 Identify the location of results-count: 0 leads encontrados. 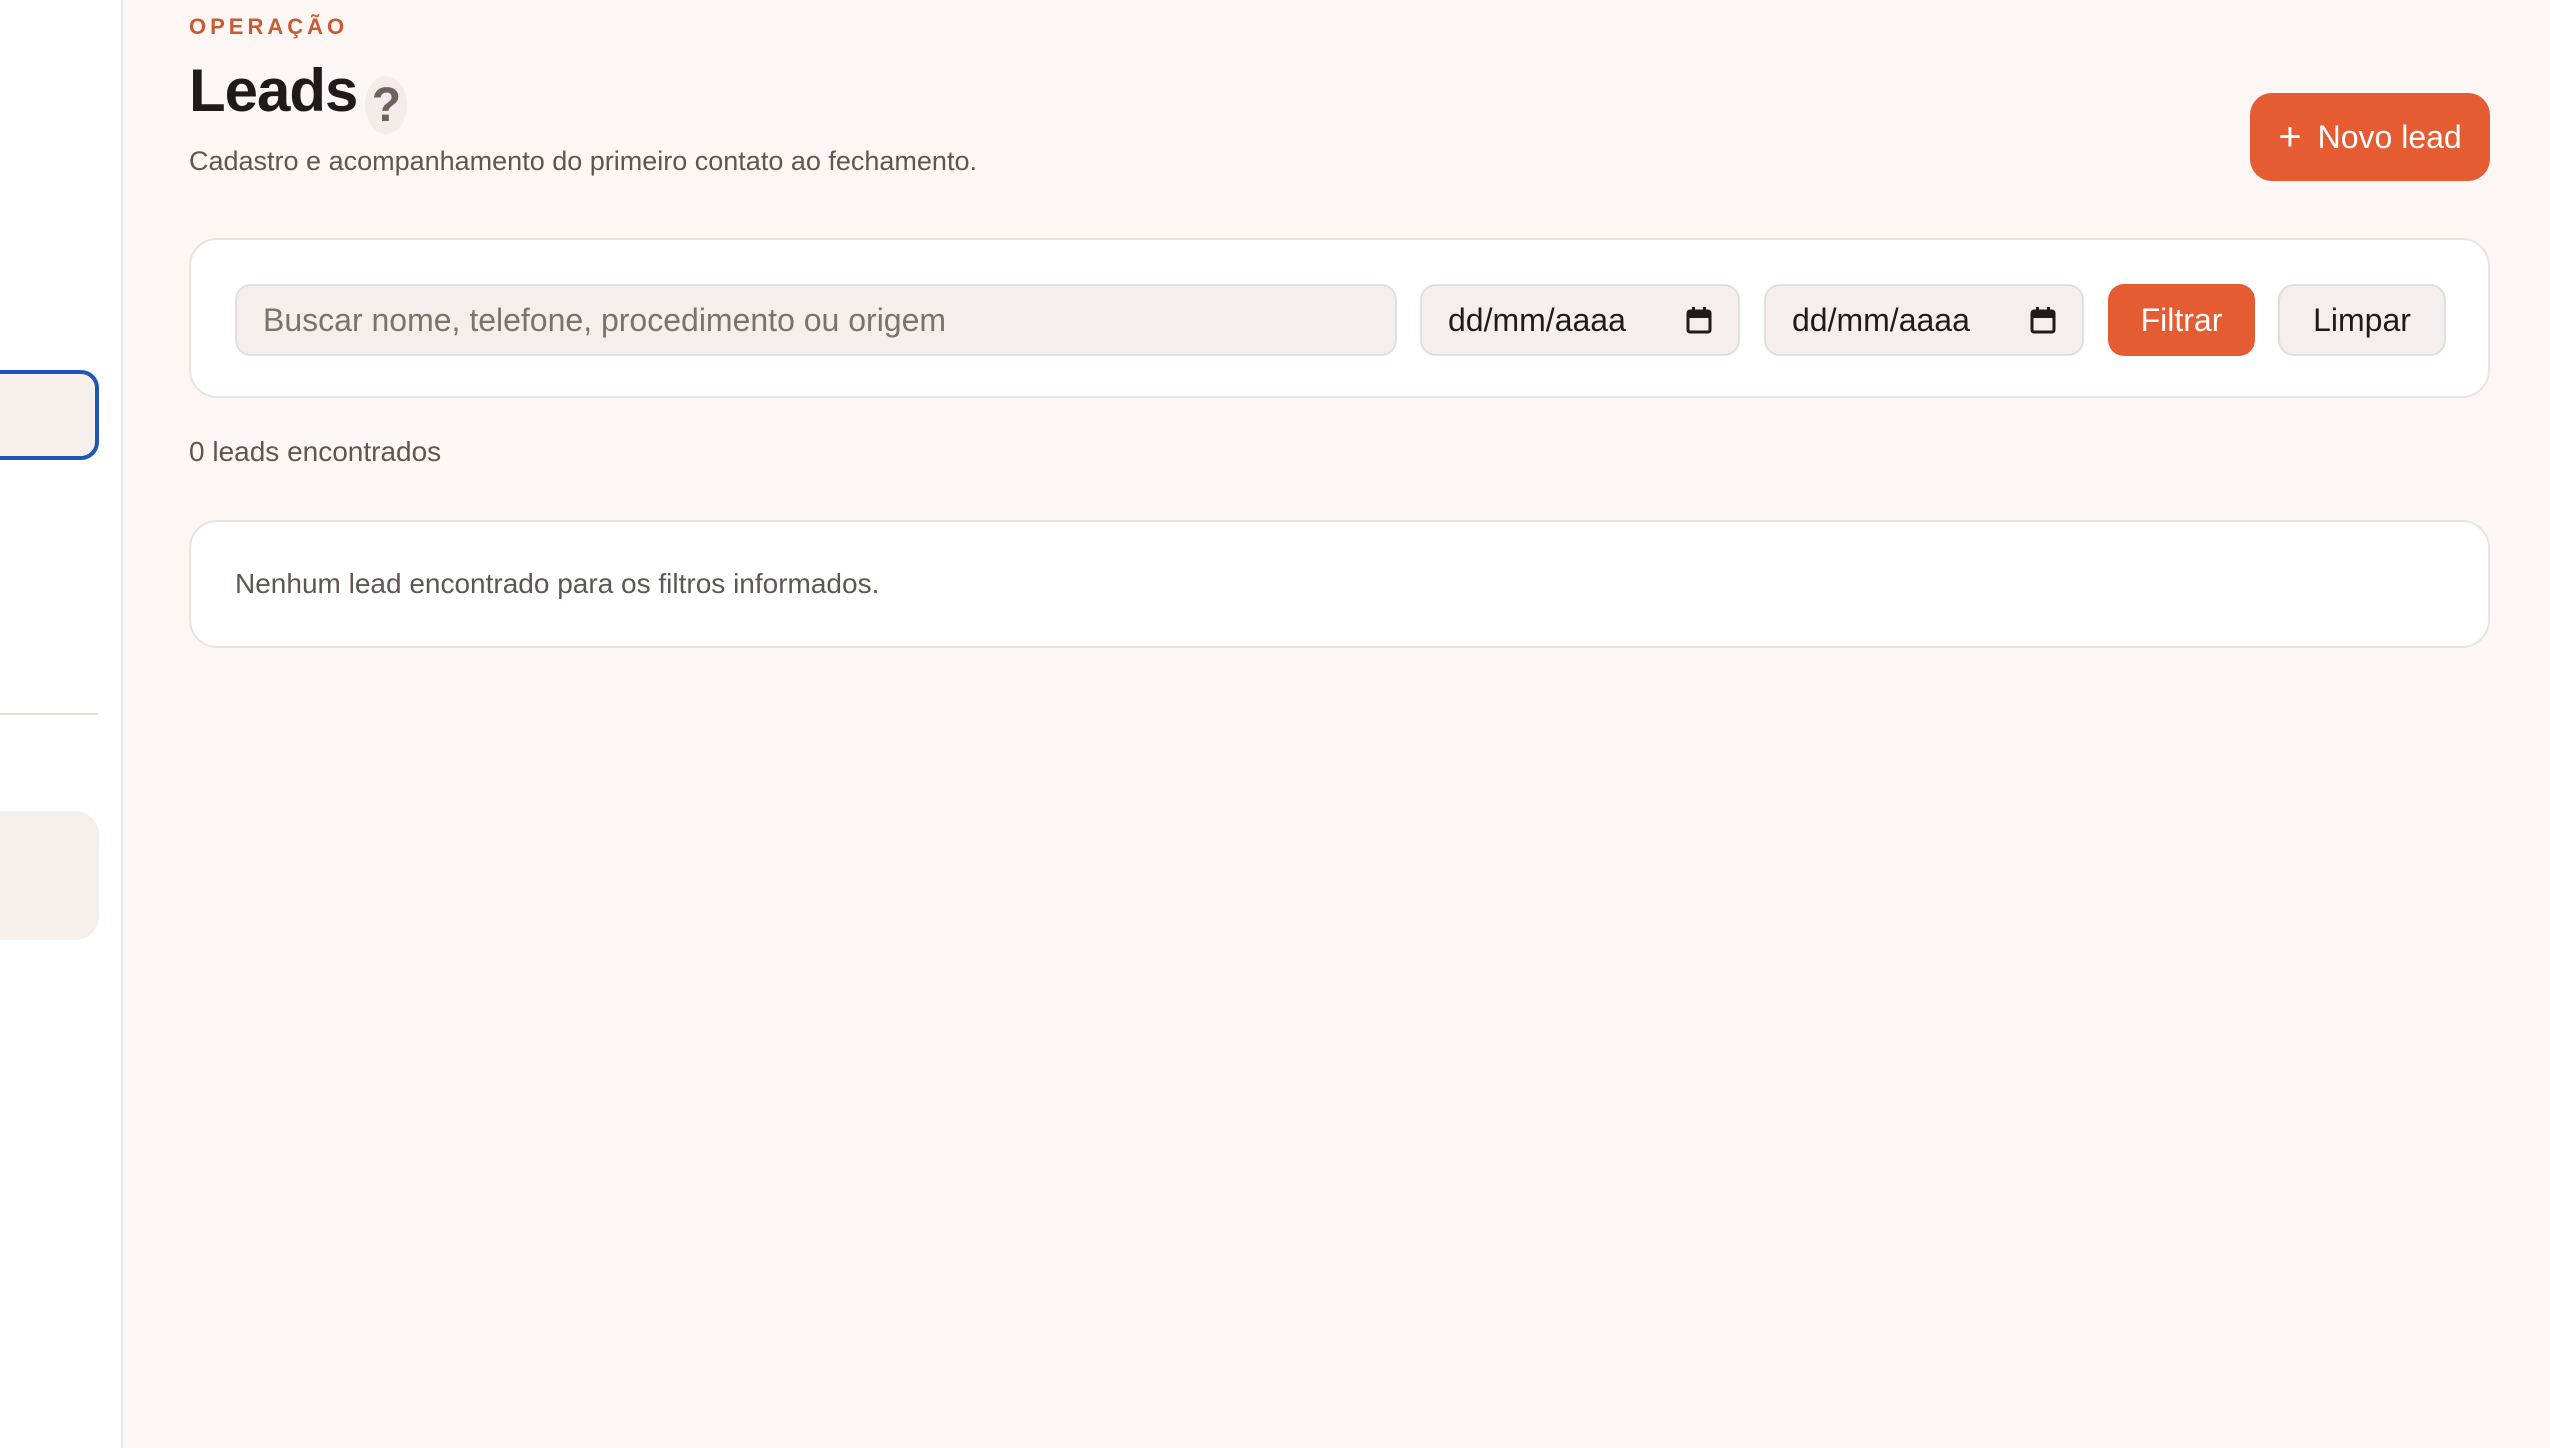
(315, 451).